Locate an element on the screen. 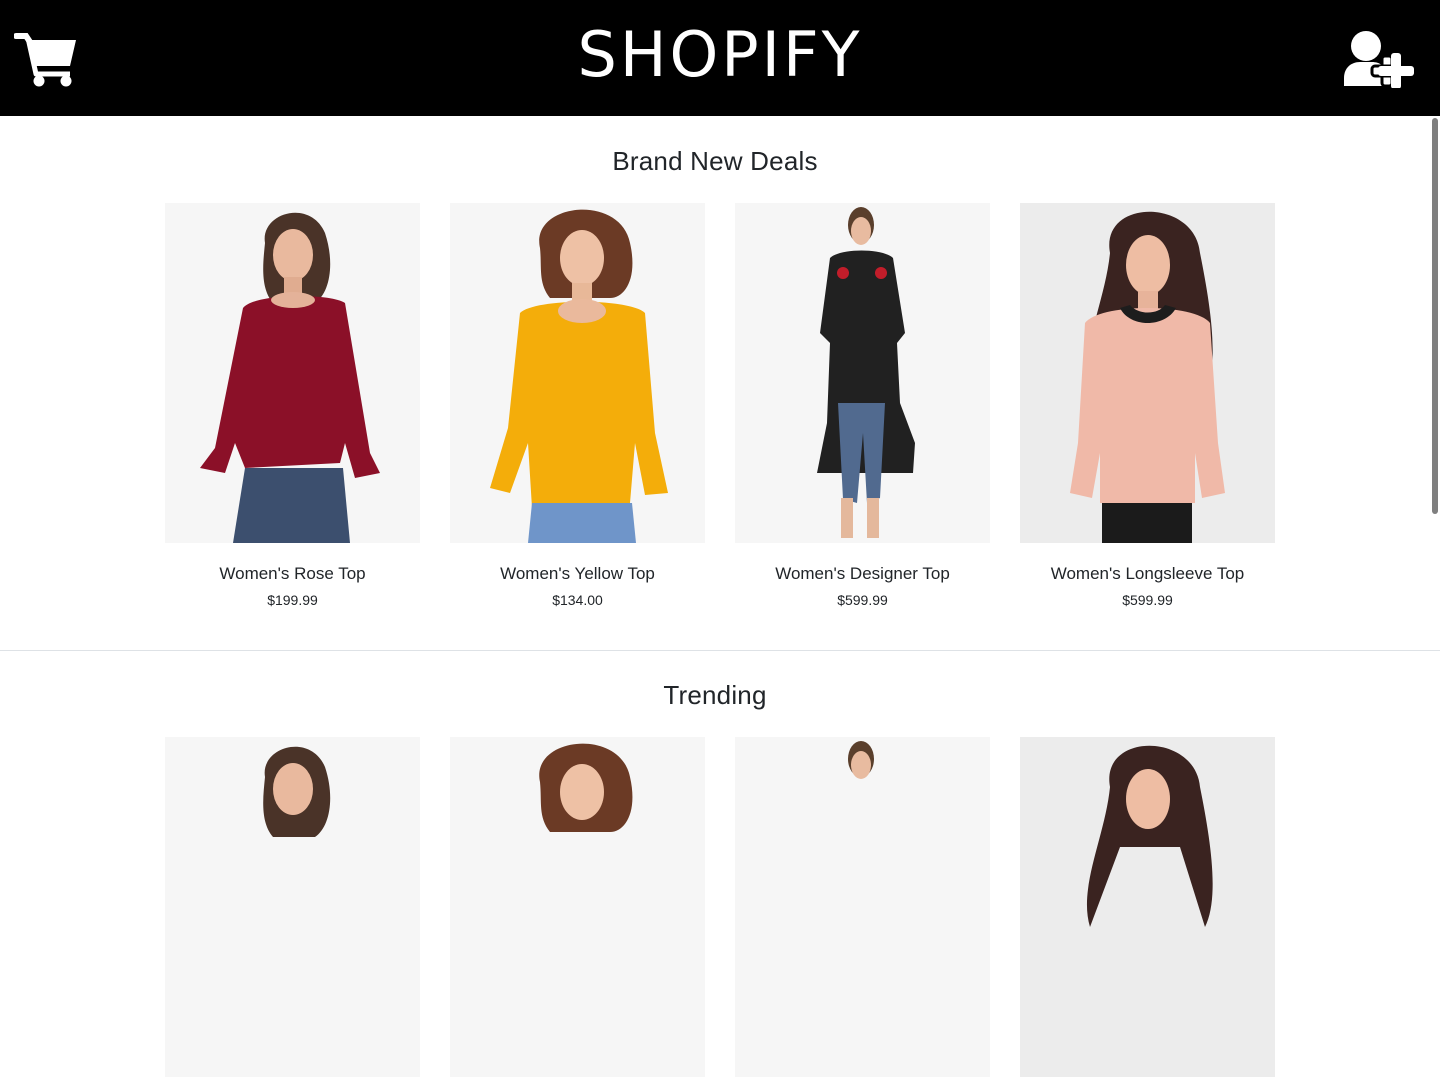 The image size is (1440, 1077). product-card: Women's Designer Top $599.99 is located at coordinates (862, 406).